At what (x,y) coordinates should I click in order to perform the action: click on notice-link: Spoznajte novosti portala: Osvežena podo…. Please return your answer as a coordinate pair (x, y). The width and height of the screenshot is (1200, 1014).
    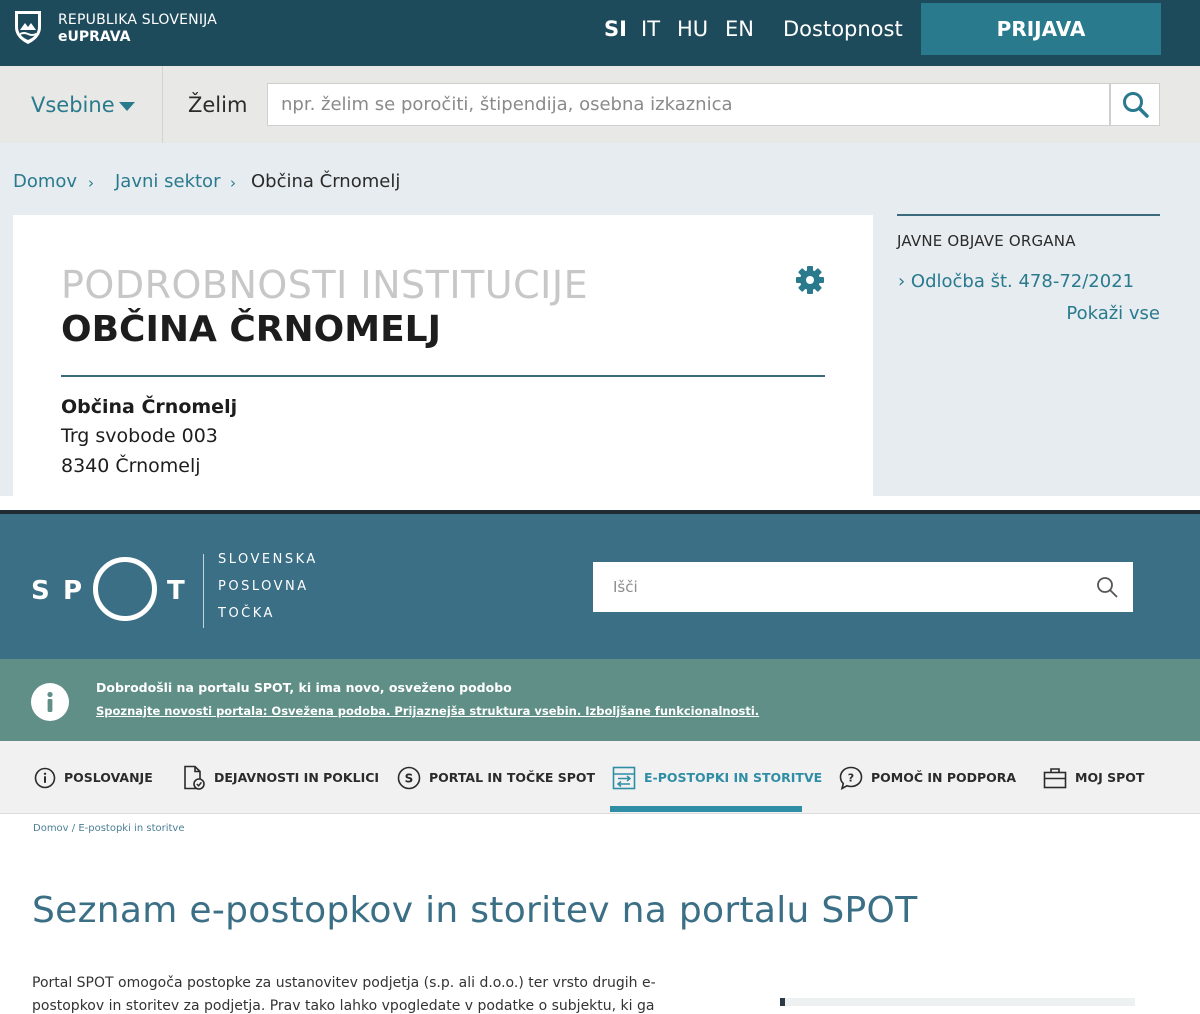
    Looking at the image, I should click on (427, 711).